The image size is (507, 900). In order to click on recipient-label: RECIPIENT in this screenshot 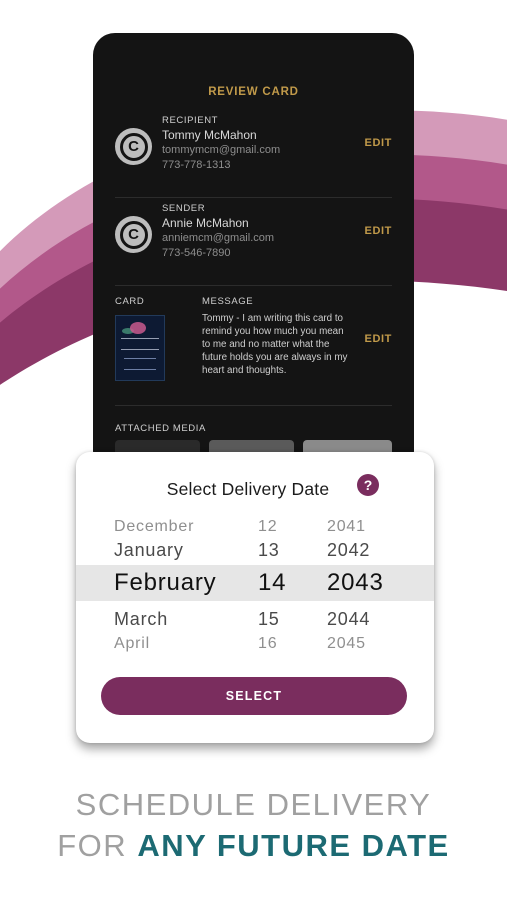, I will do `click(190, 120)`.